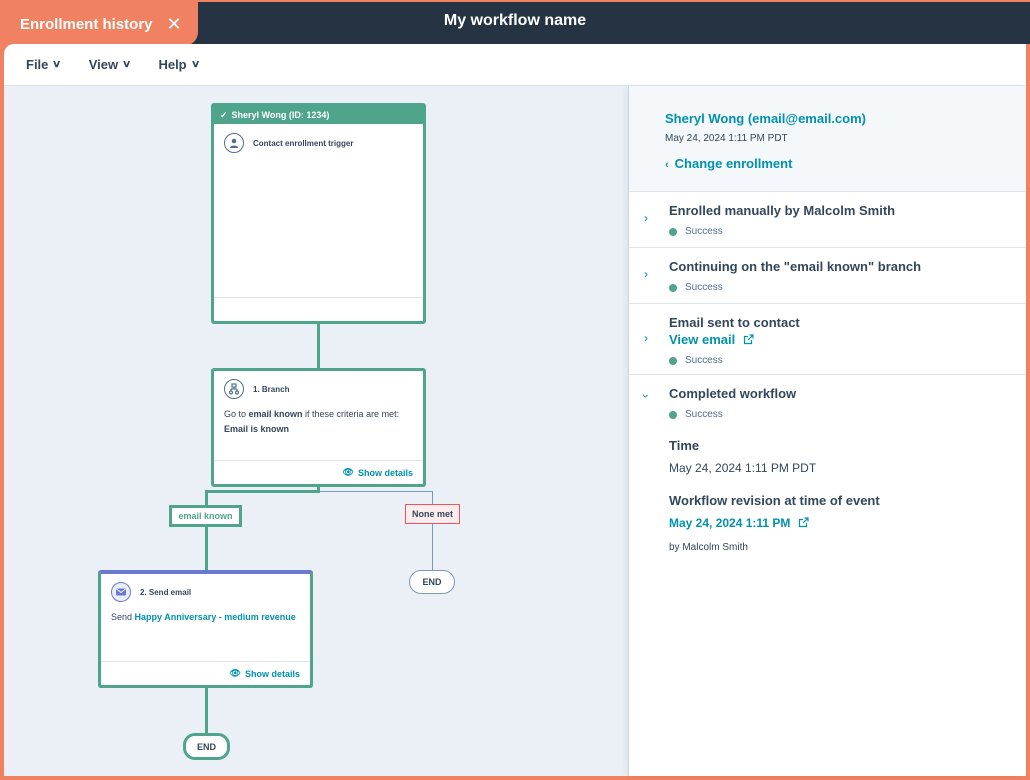  I want to click on branch-icon, so click(234, 389).